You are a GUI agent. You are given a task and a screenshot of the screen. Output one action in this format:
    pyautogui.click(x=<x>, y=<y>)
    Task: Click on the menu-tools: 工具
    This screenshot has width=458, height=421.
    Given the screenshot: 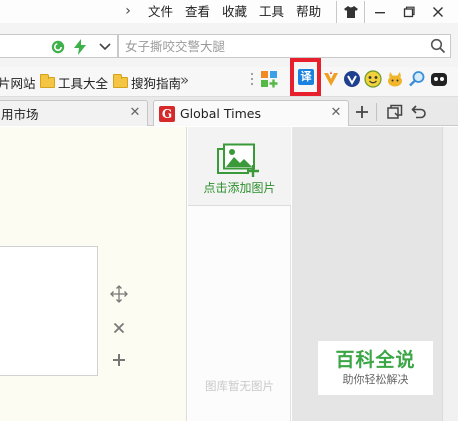 What is the action you would take?
    pyautogui.click(x=271, y=11)
    